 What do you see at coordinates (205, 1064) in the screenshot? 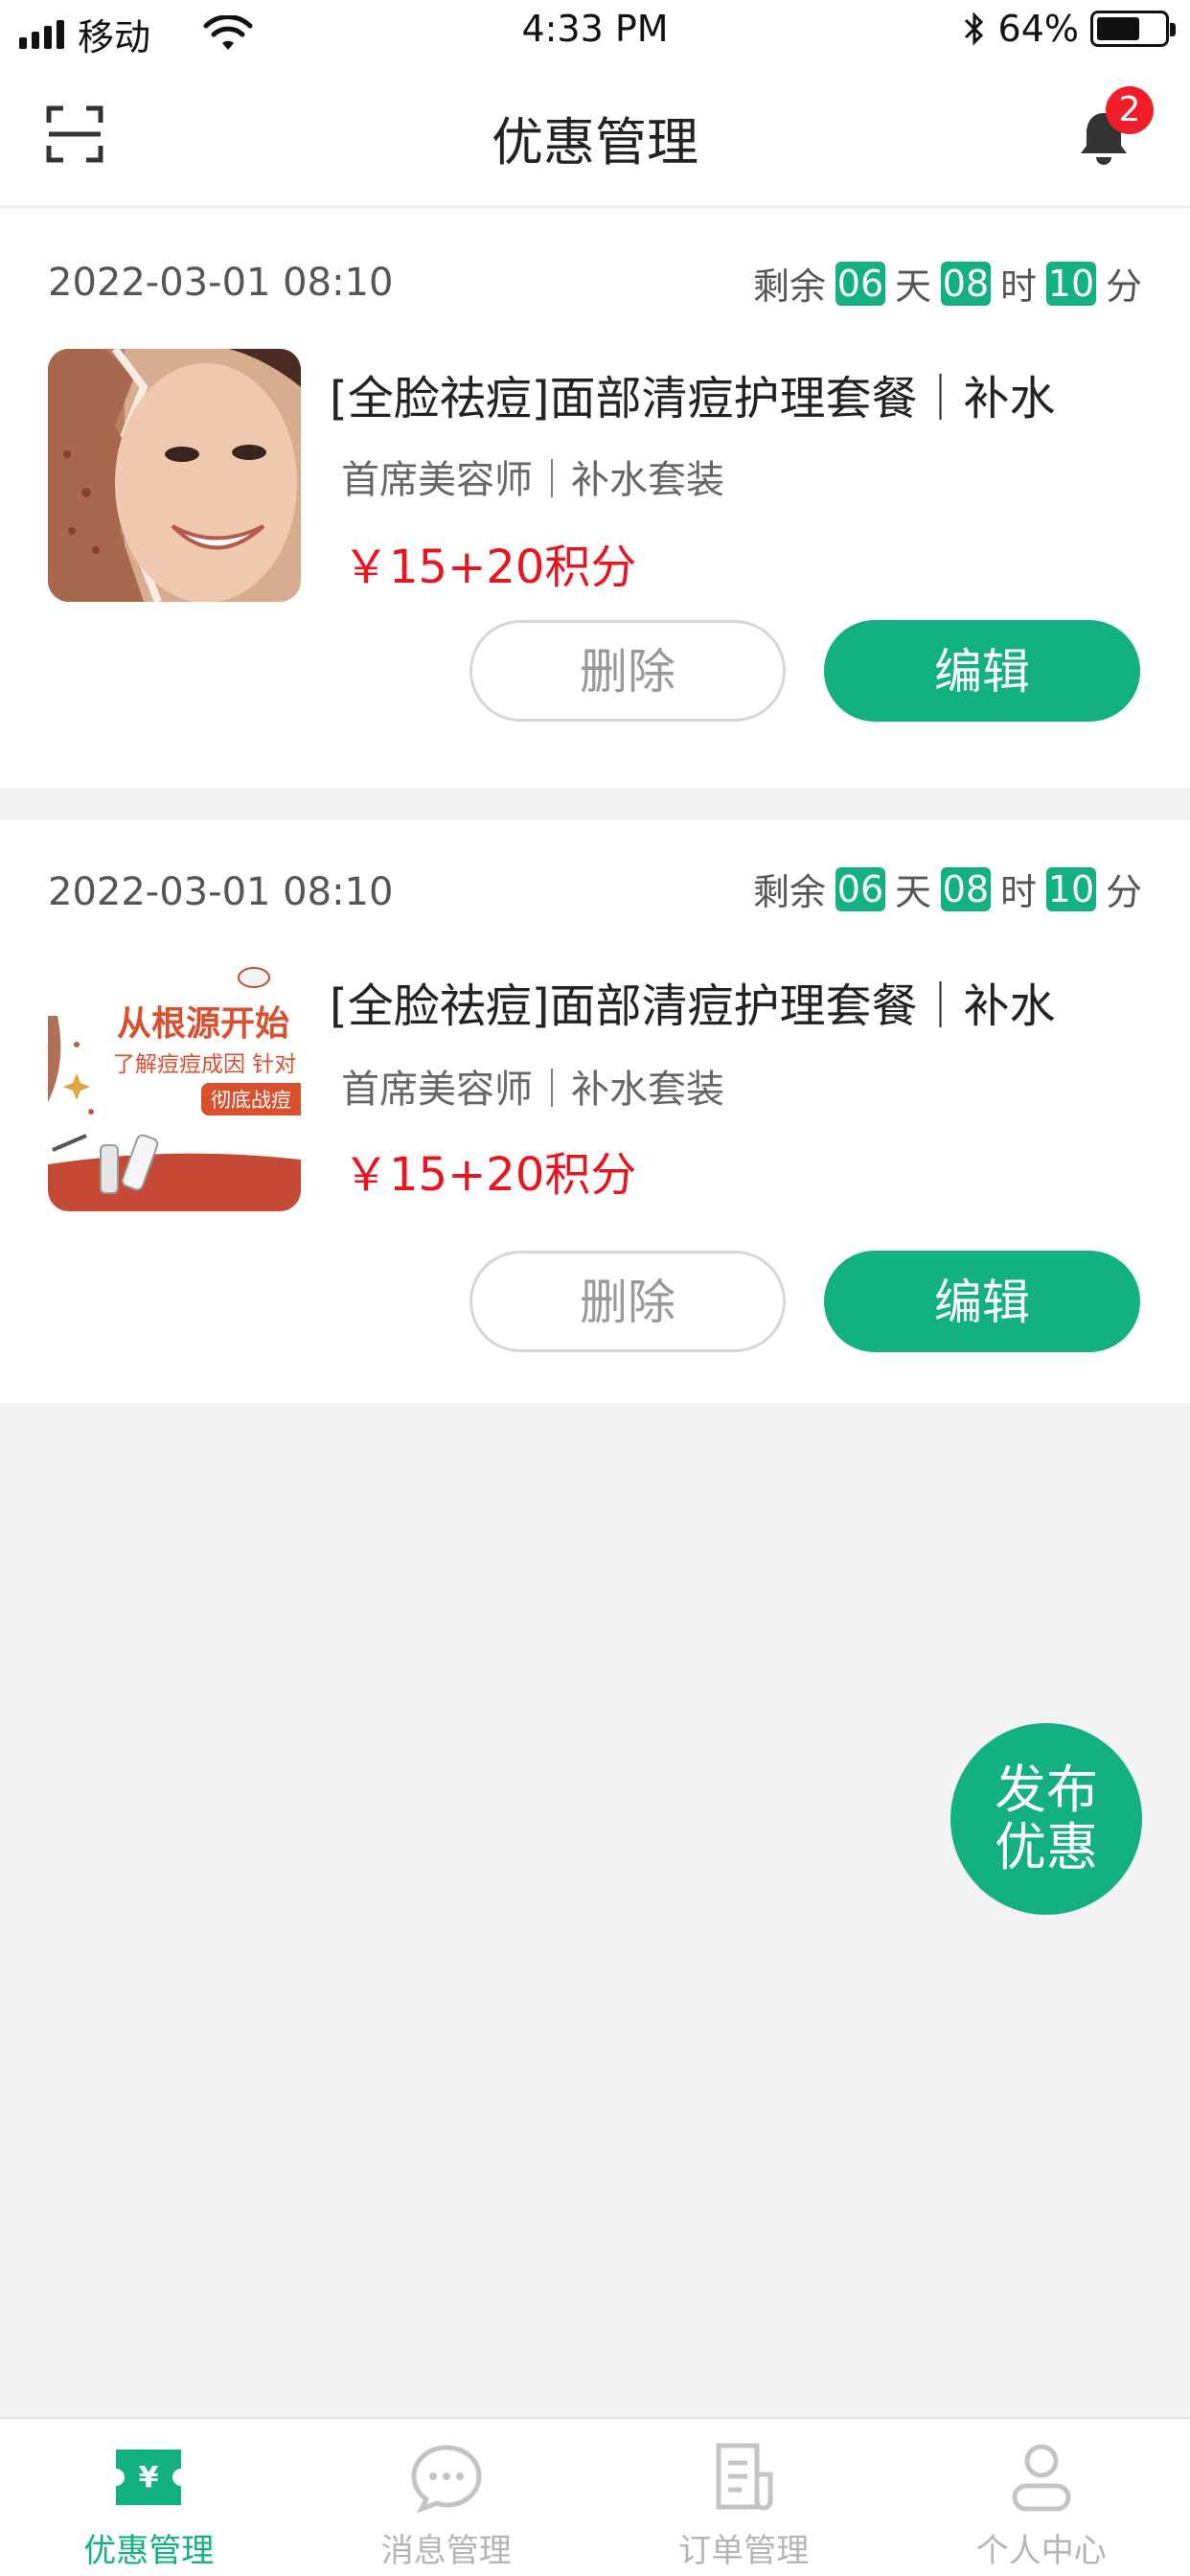
I see `banner-subline: 了解痘痘成因 针对` at bounding box center [205, 1064].